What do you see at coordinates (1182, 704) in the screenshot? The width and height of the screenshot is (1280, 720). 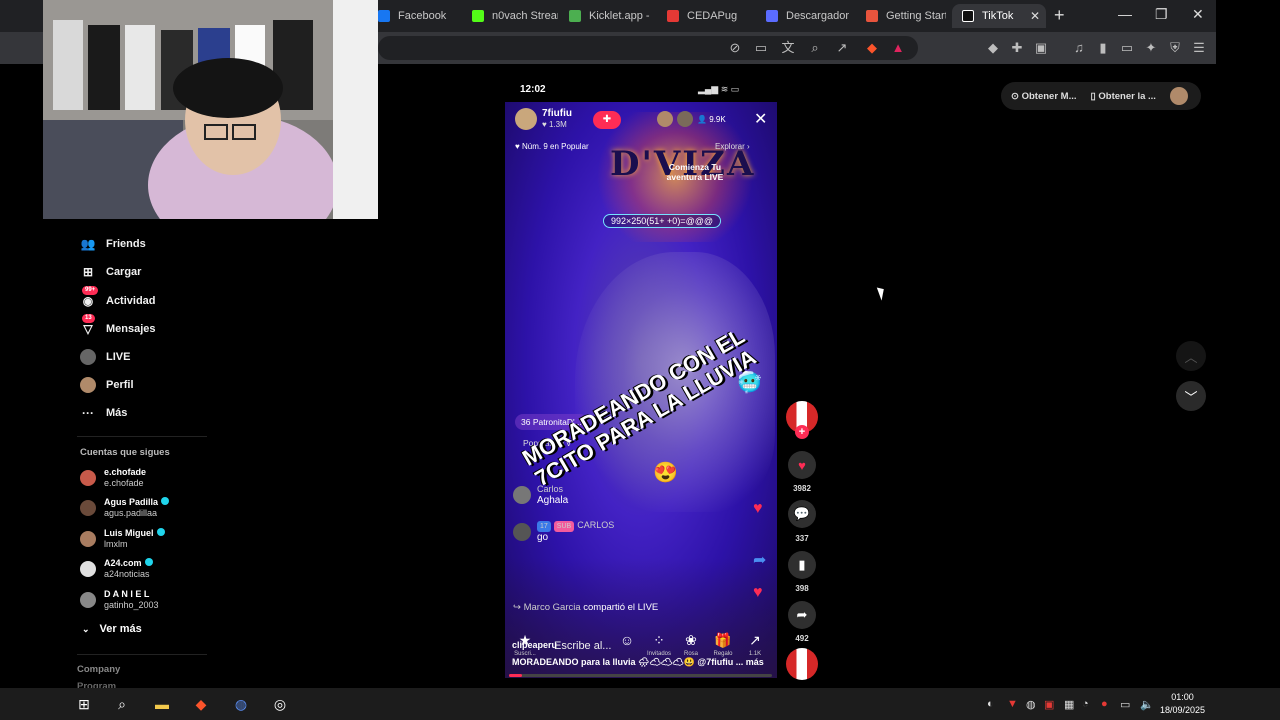 I see `taskbar-clock: 01:00 18/09/2025` at bounding box center [1182, 704].